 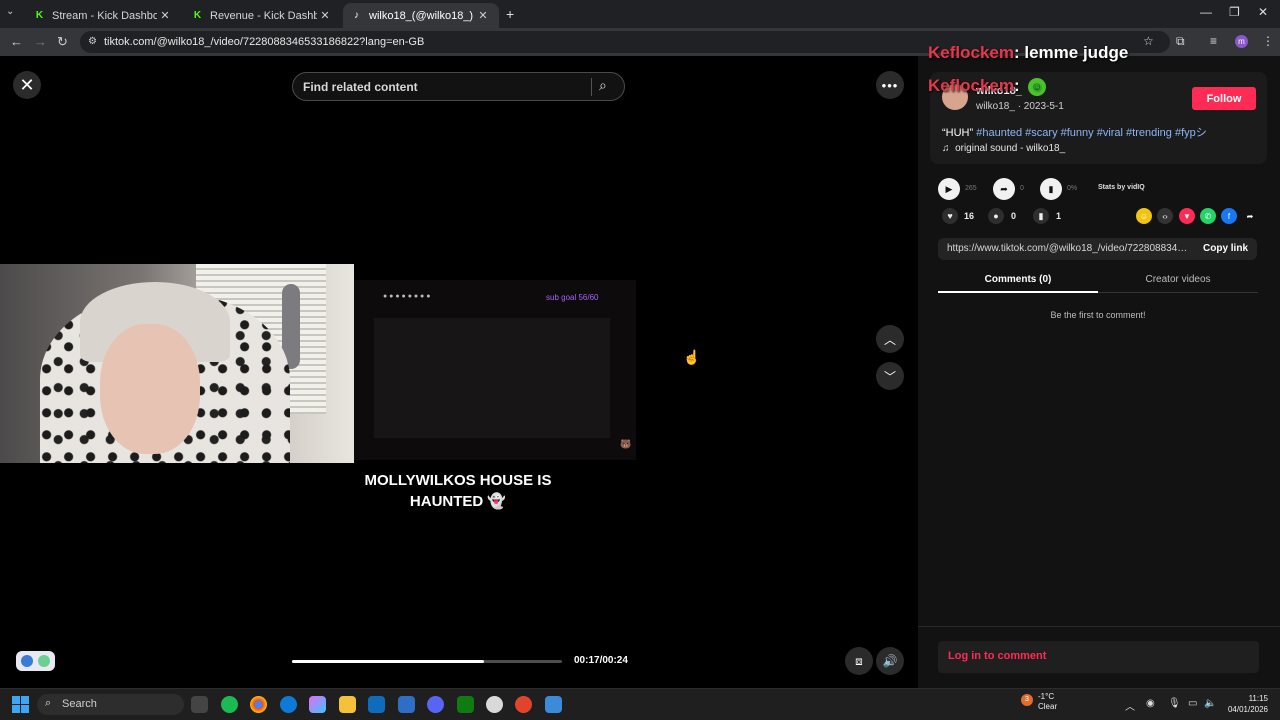 I want to click on tray-app-icon: ◉, so click(x=1150, y=703).